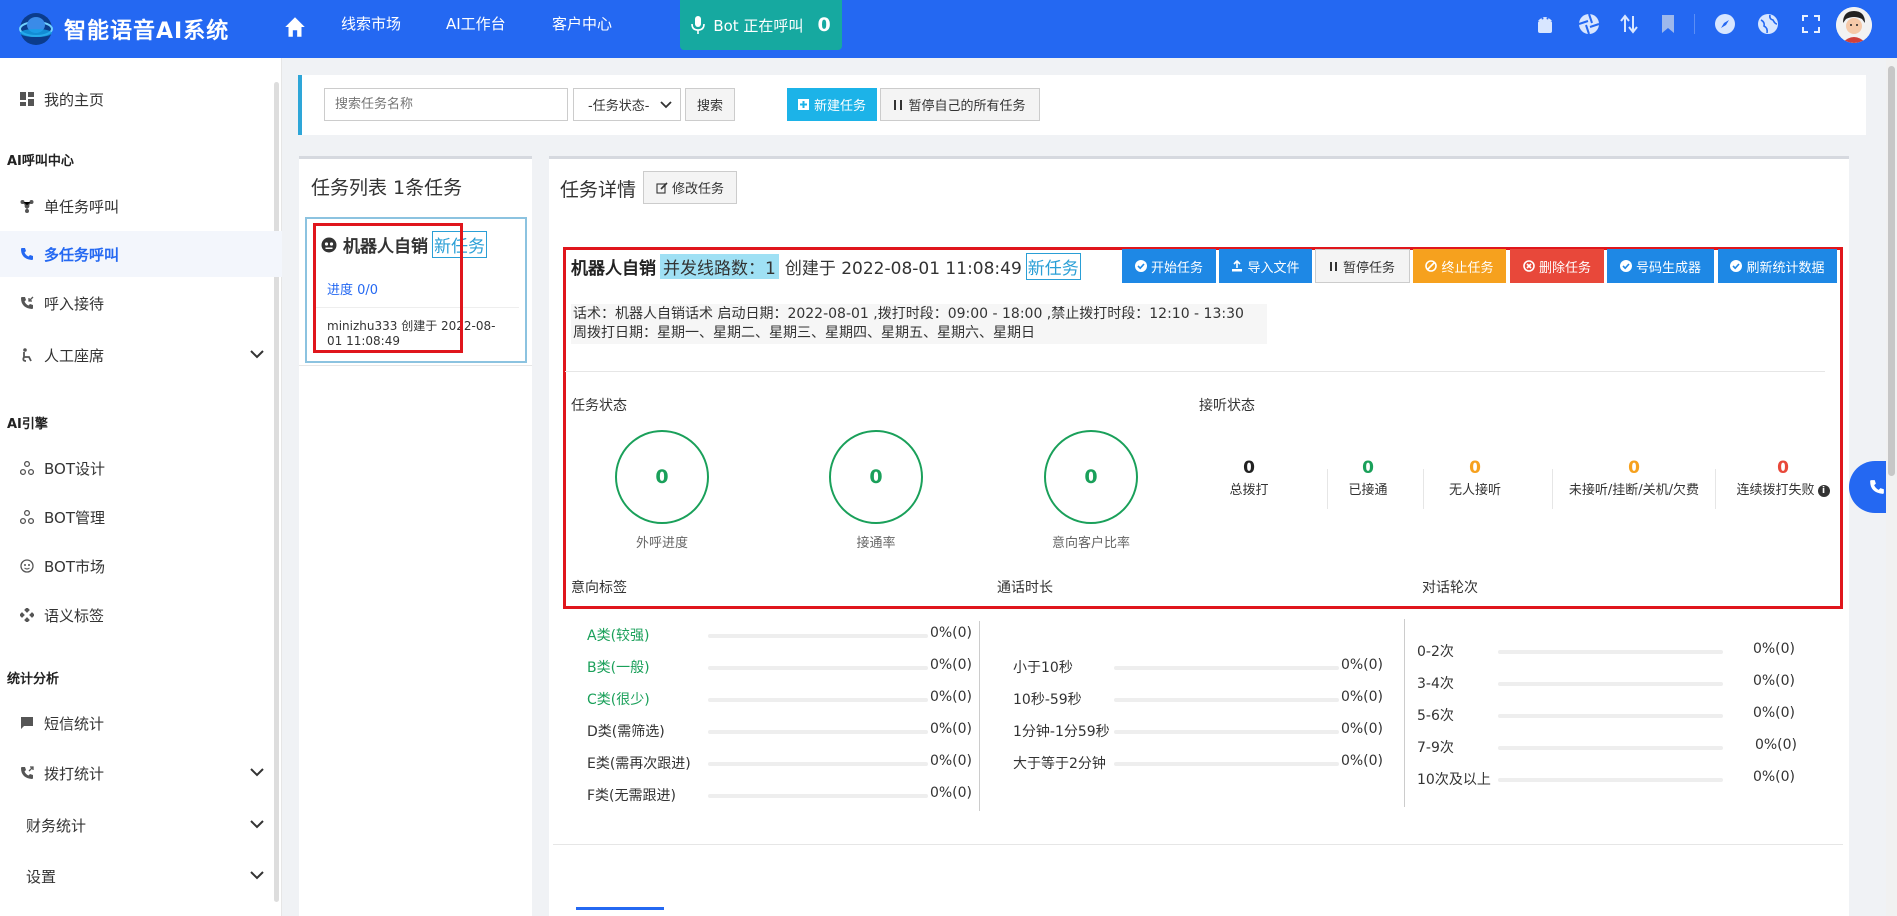  I want to click on edit-task-button: 修改任务, so click(690, 187).